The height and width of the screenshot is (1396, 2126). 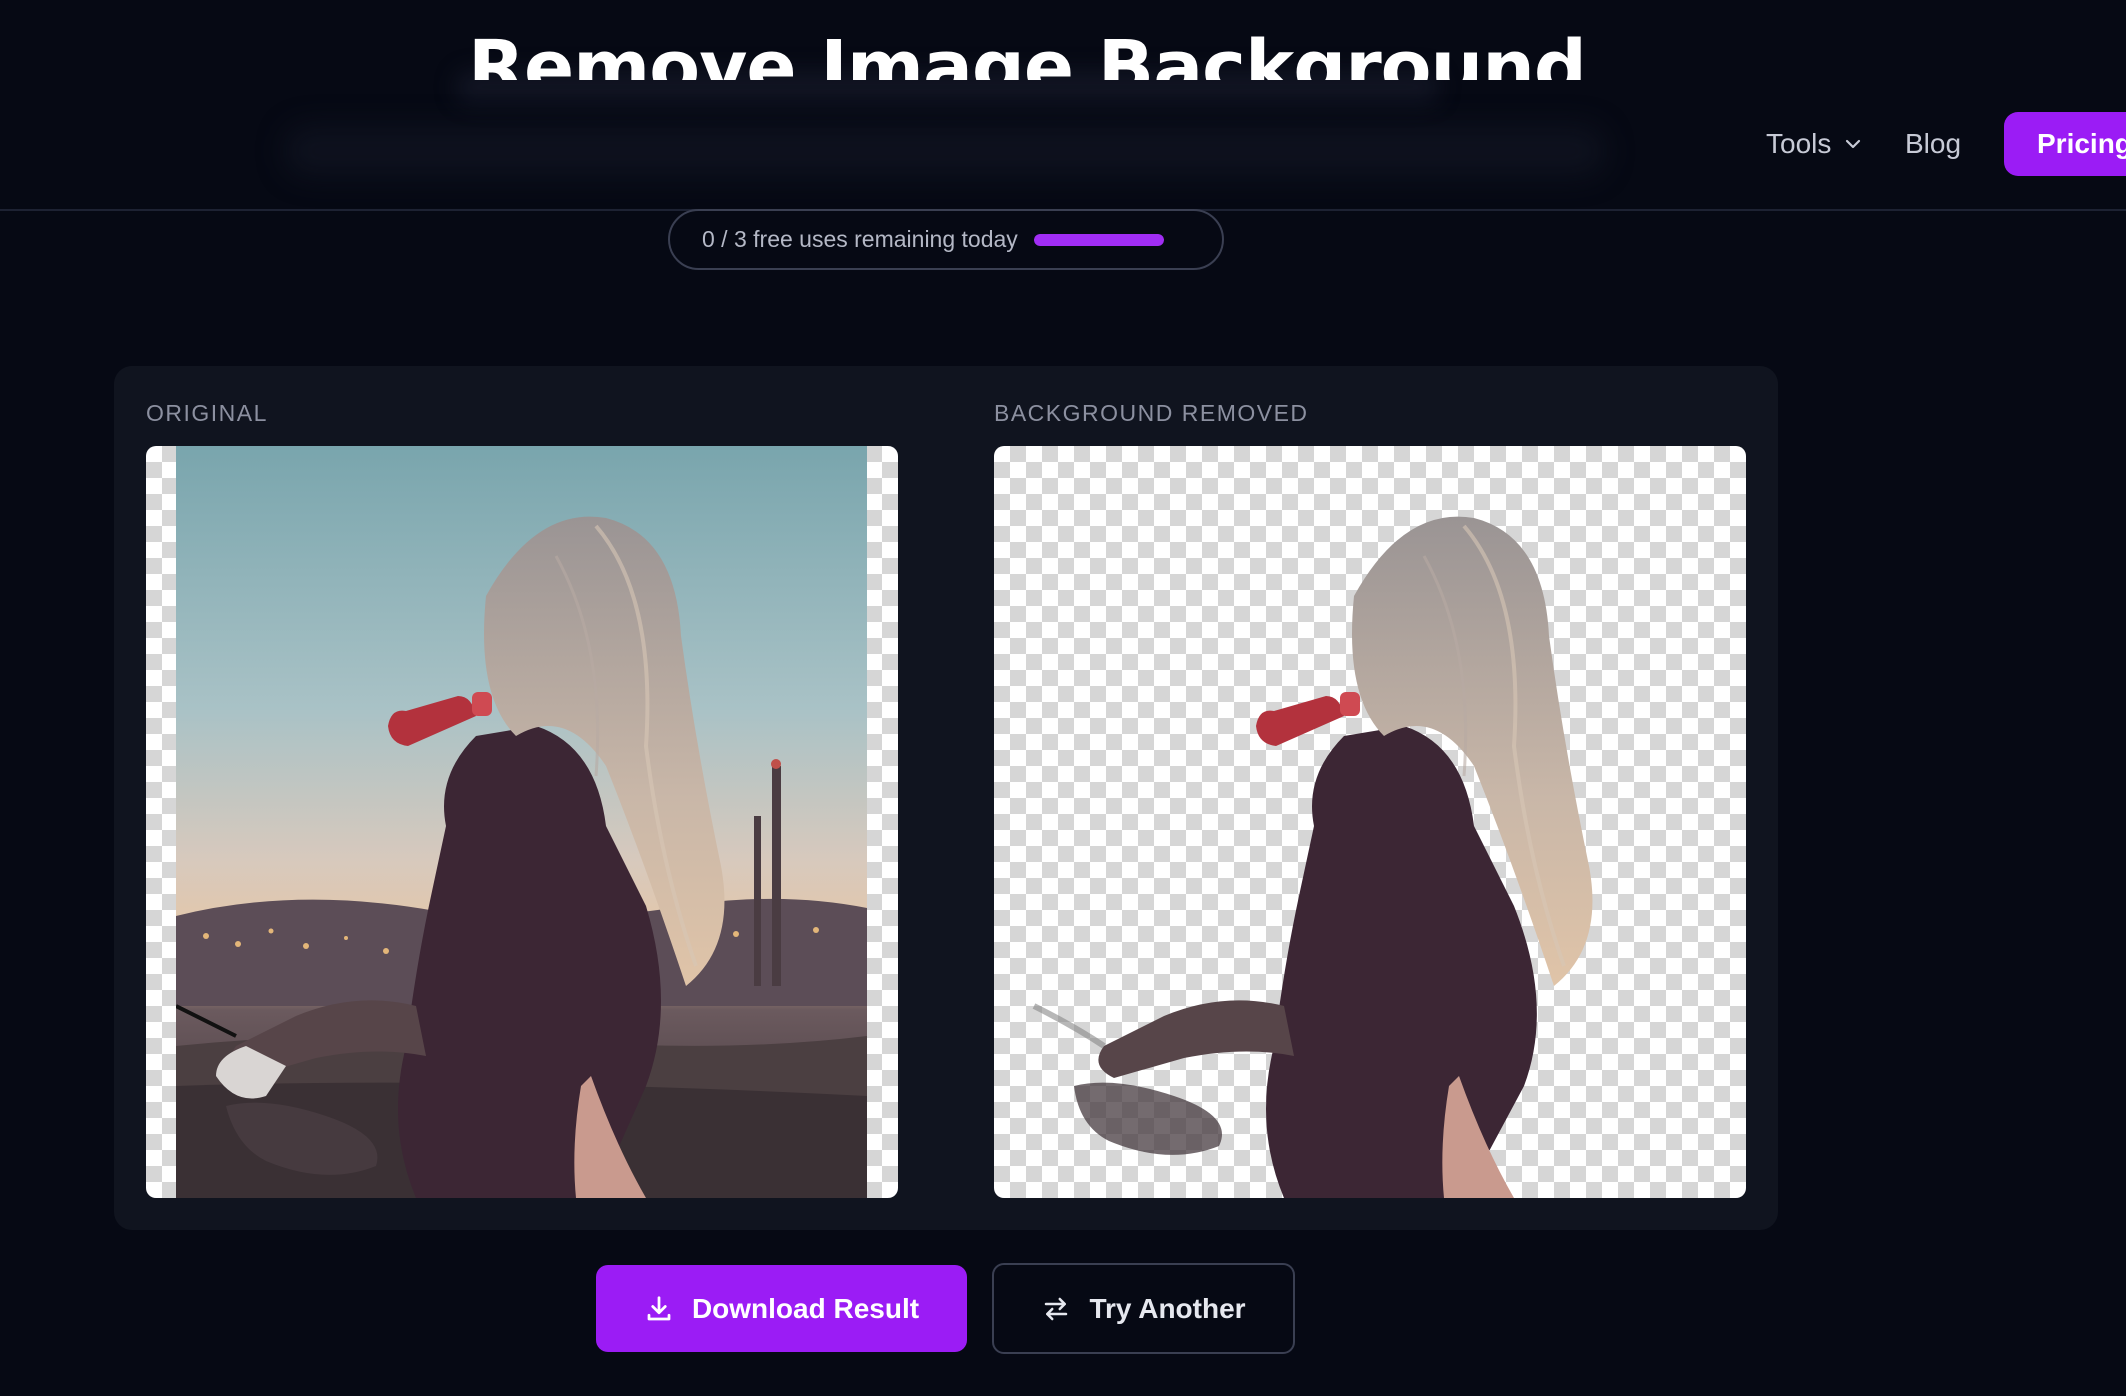 I want to click on original-label: ORIGINAL, so click(x=207, y=413).